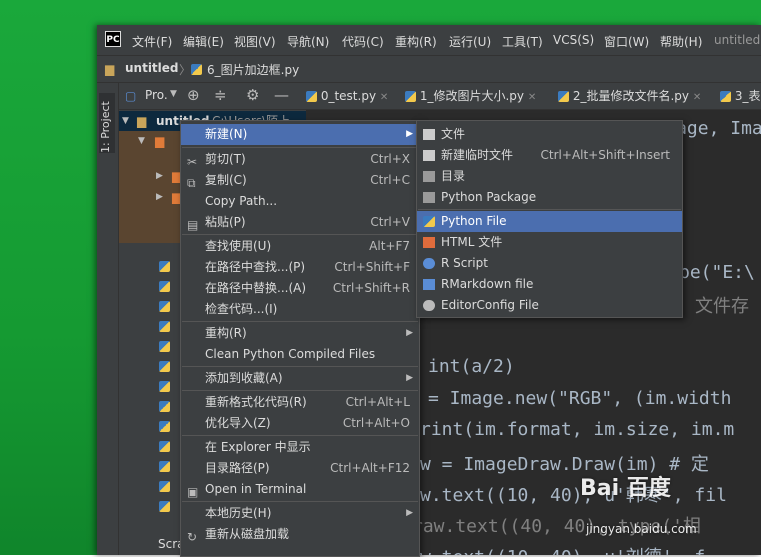 This screenshot has height=557, width=761. I want to click on minimize-icon: —, so click(281, 95).